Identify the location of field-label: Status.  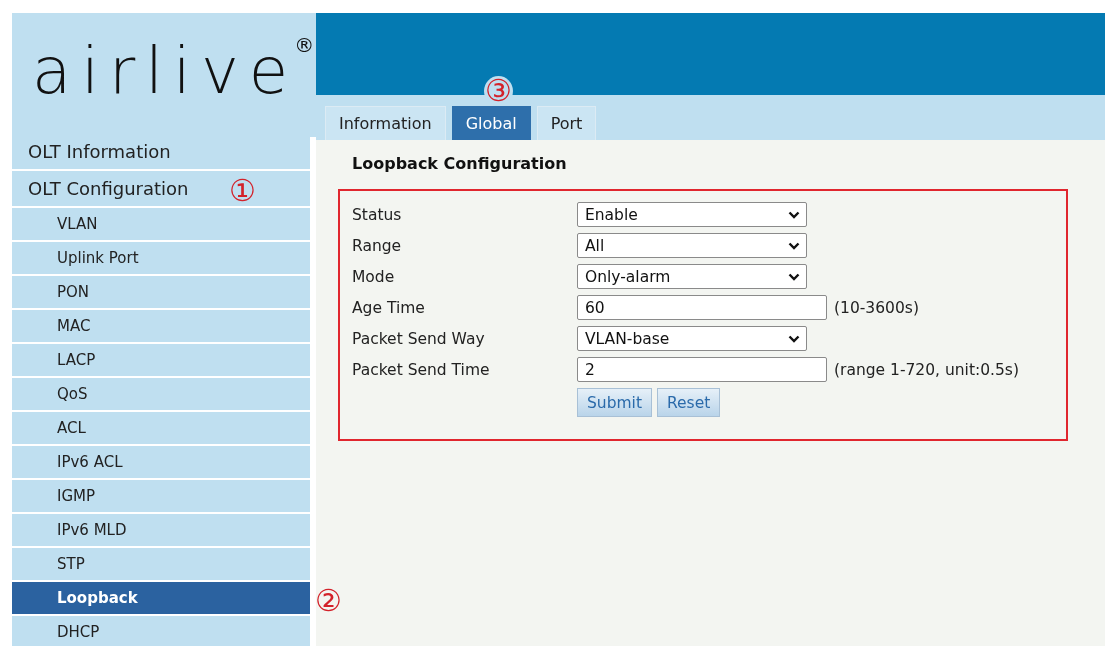
(377, 214).